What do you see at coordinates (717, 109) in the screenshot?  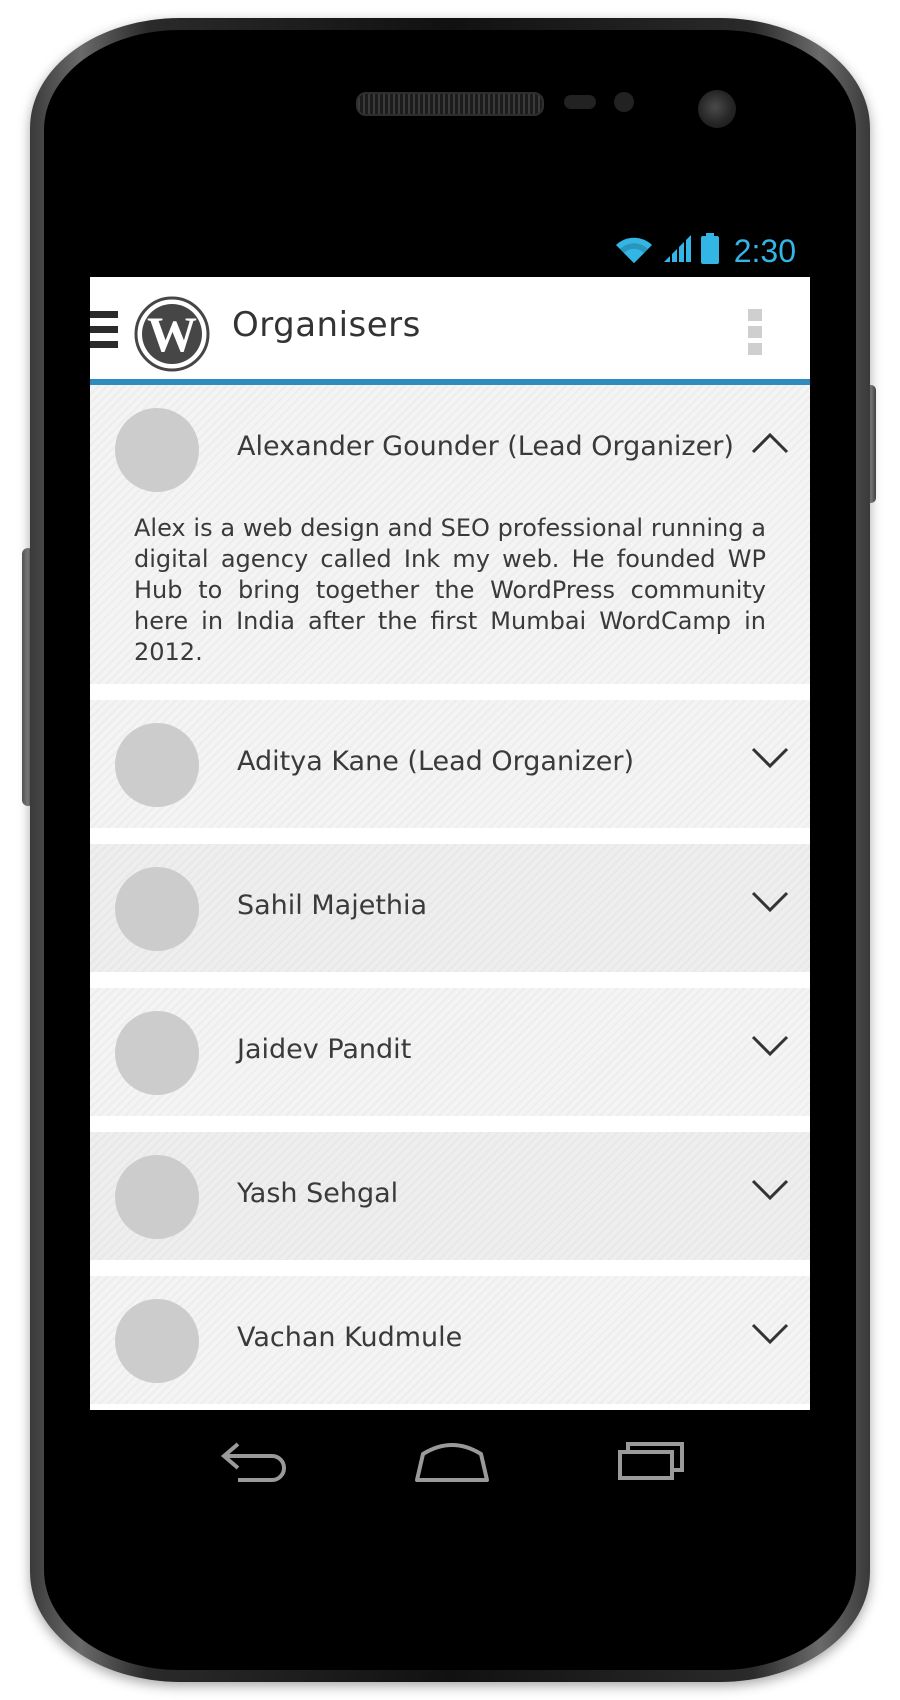 I see `front-camera` at bounding box center [717, 109].